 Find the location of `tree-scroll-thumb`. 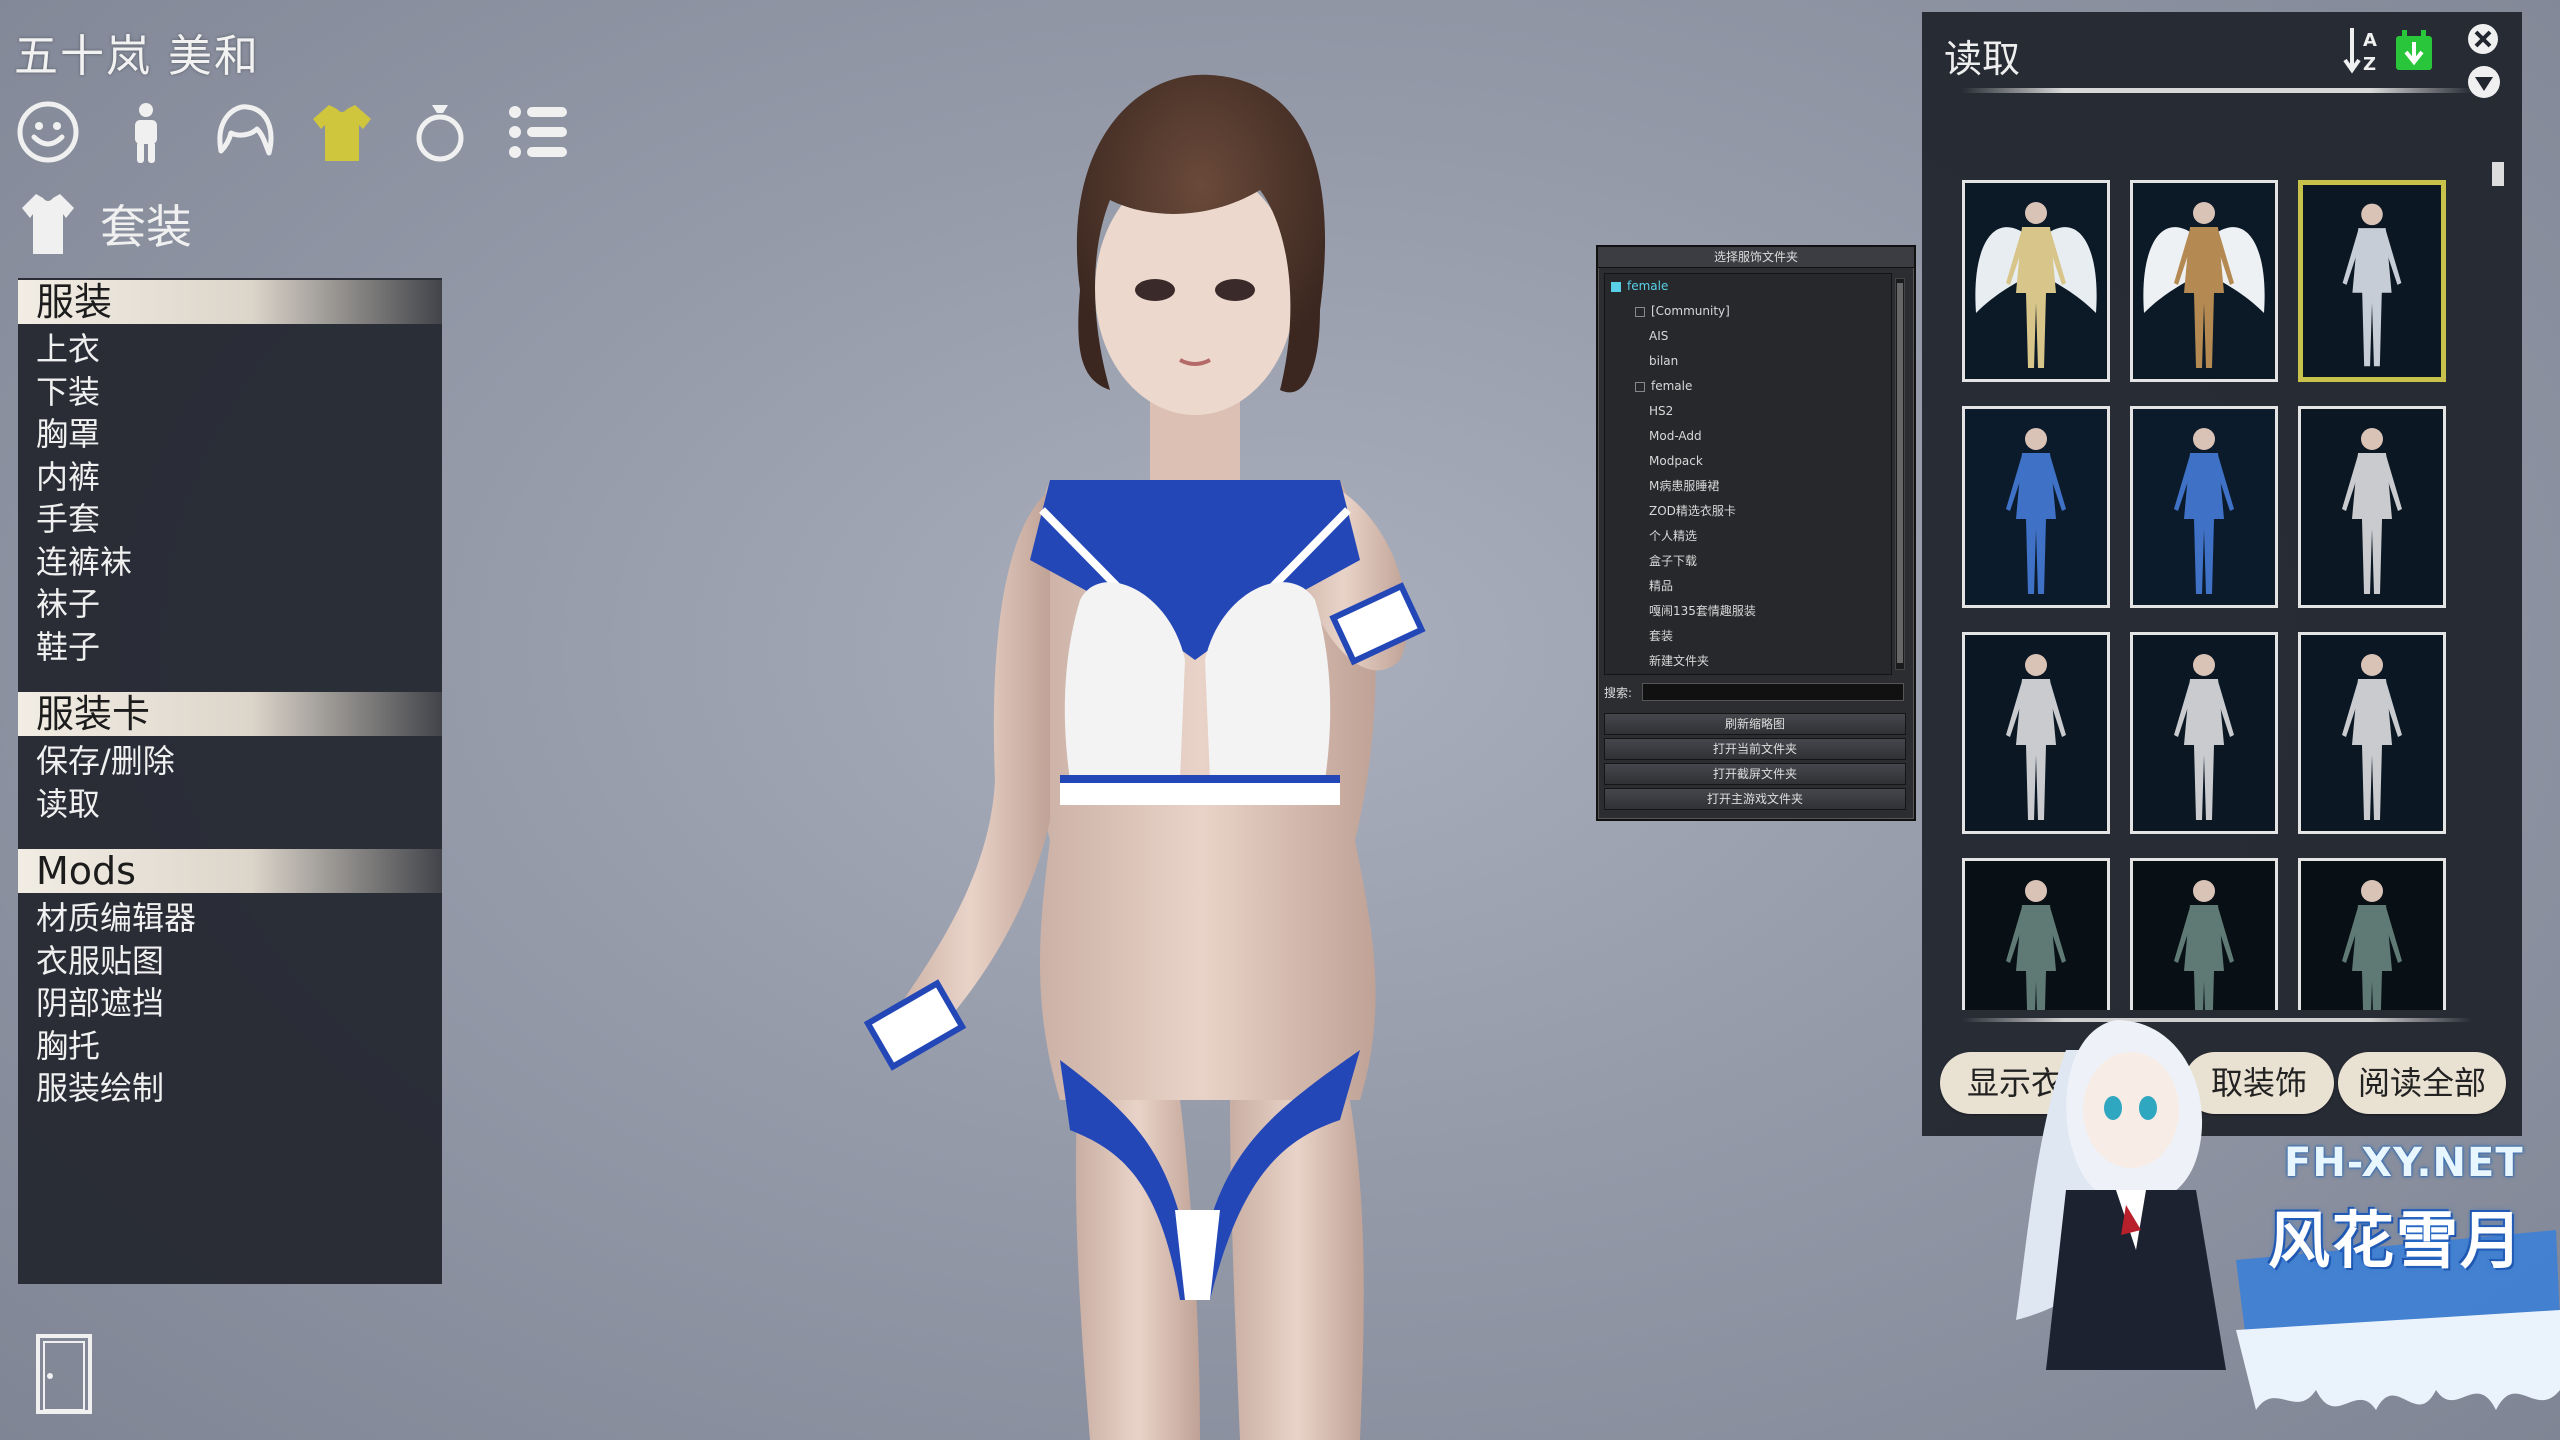

tree-scroll-thumb is located at coordinates (1900, 473).